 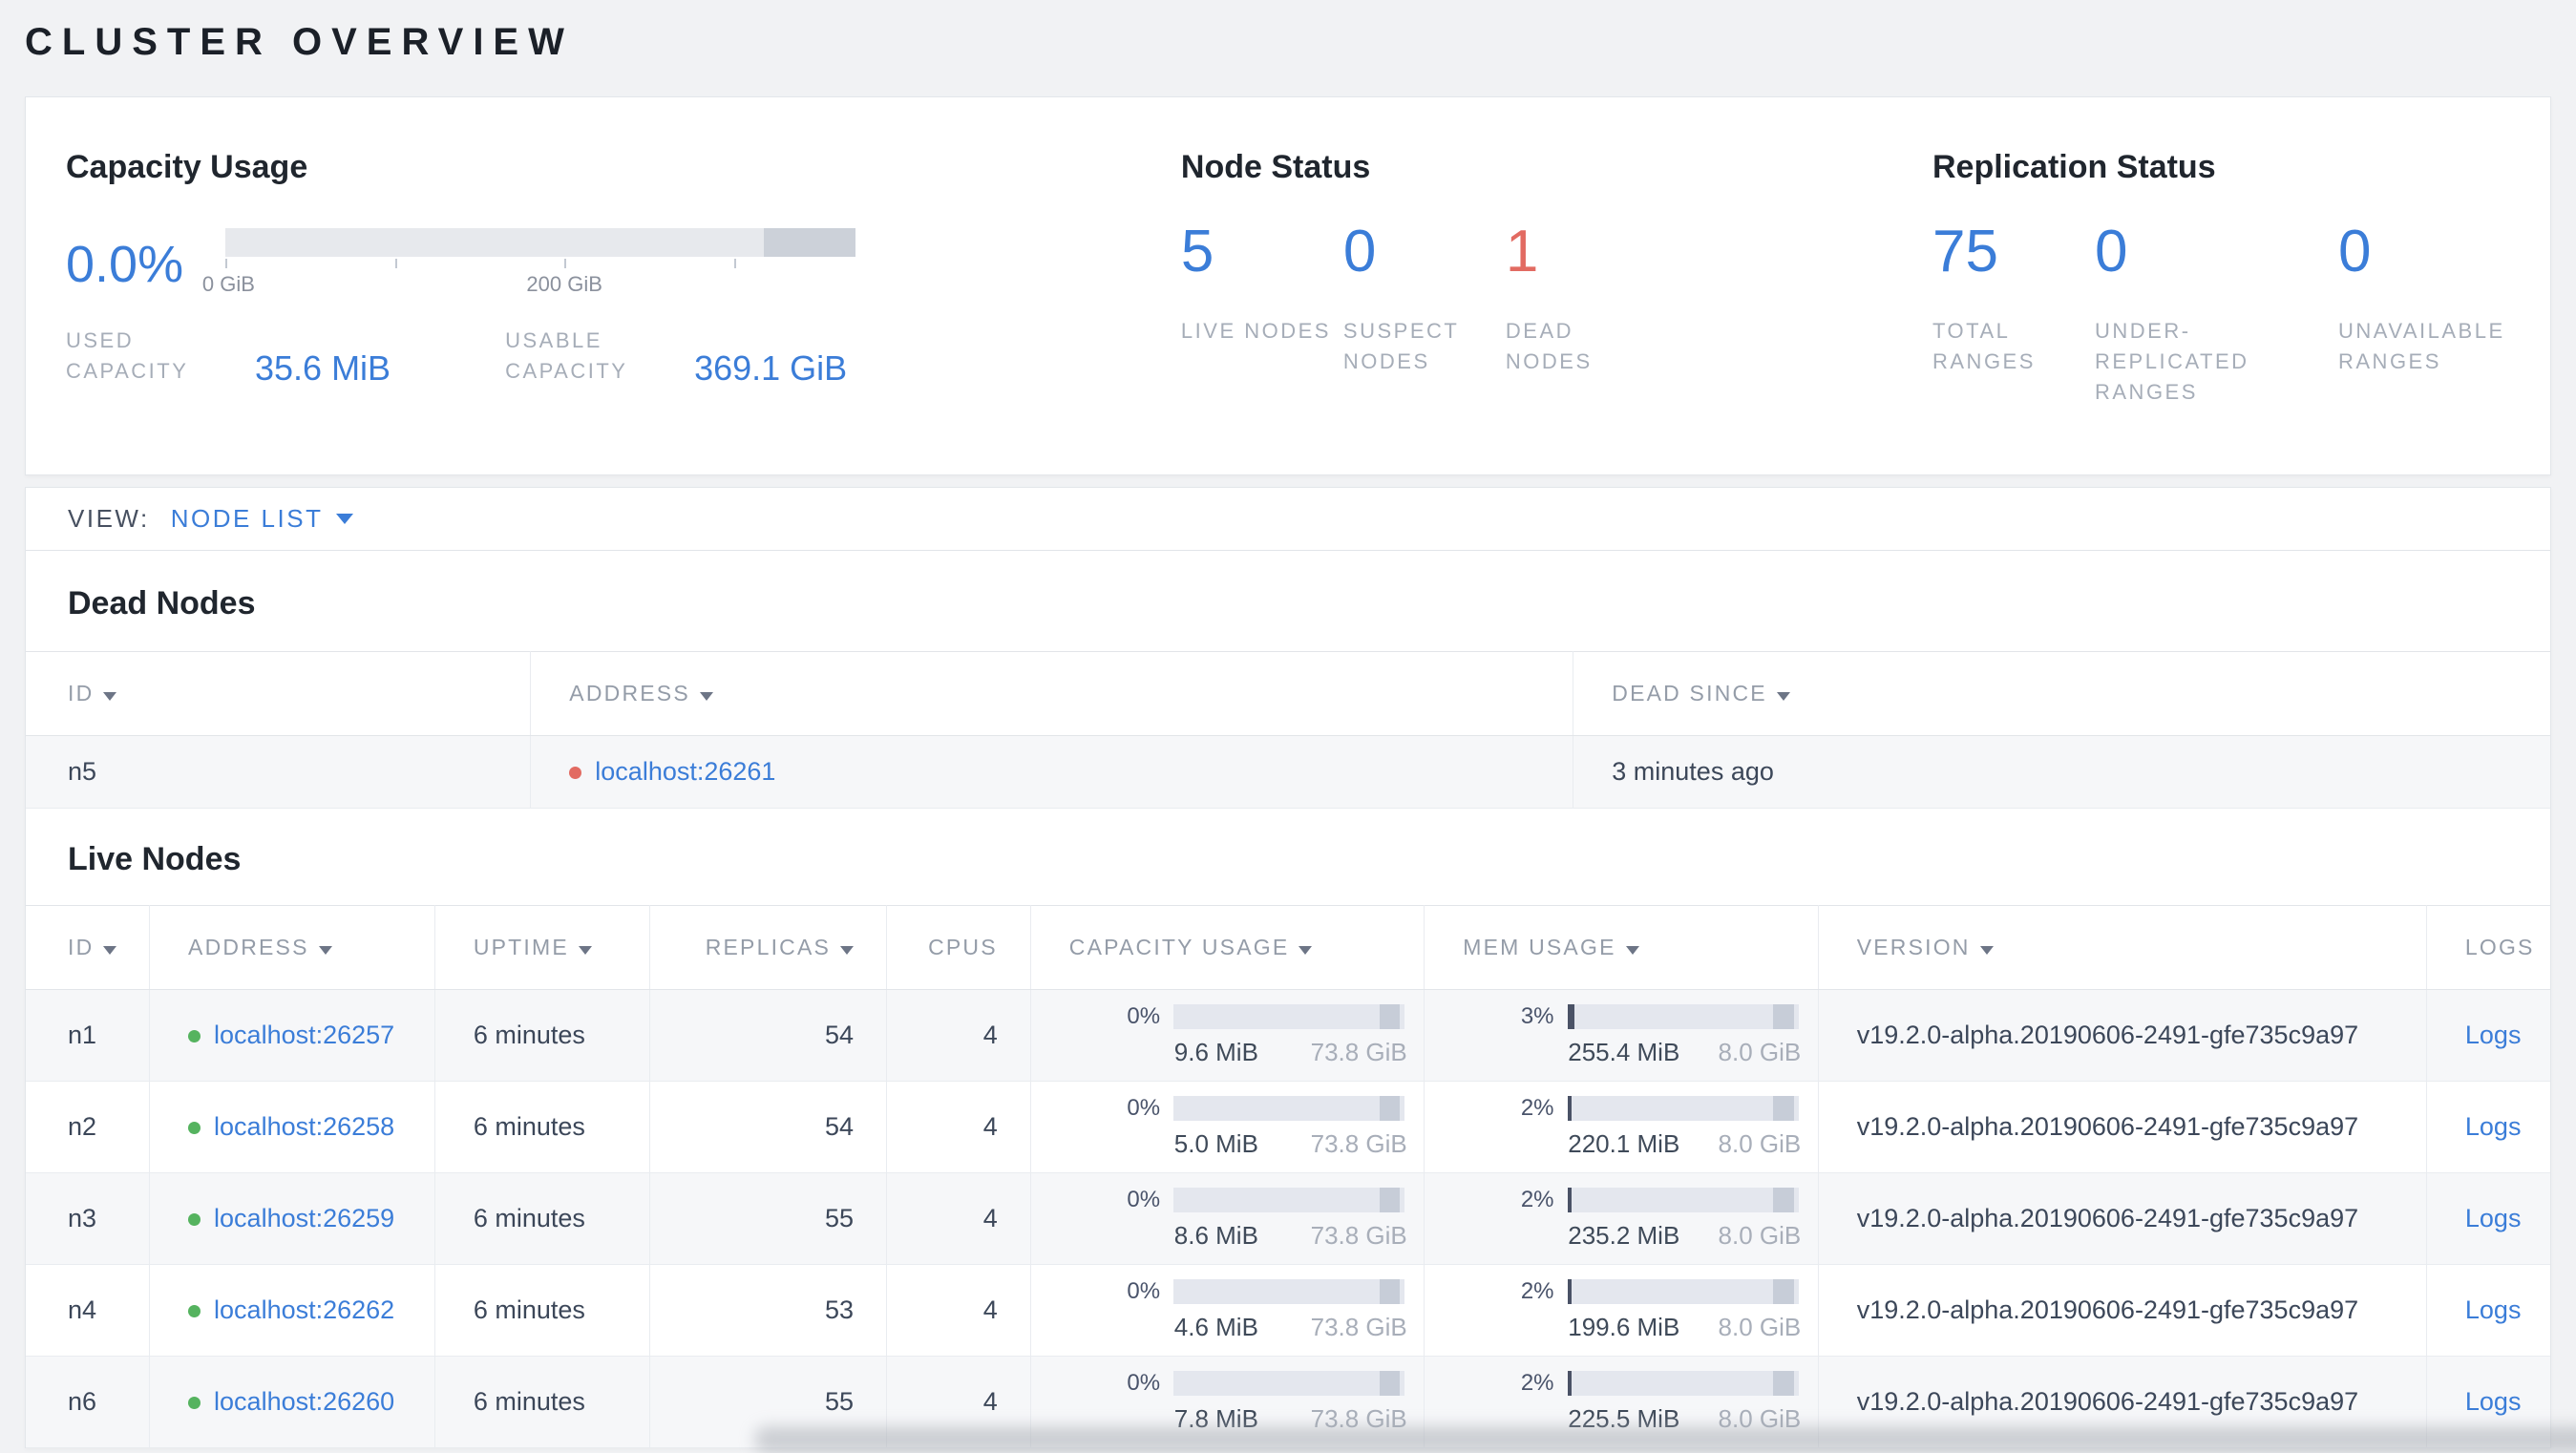 What do you see at coordinates (1052, 772) in the screenshot?
I see `cell-node-address: localhost:26261` at bounding box center [1052, 772].